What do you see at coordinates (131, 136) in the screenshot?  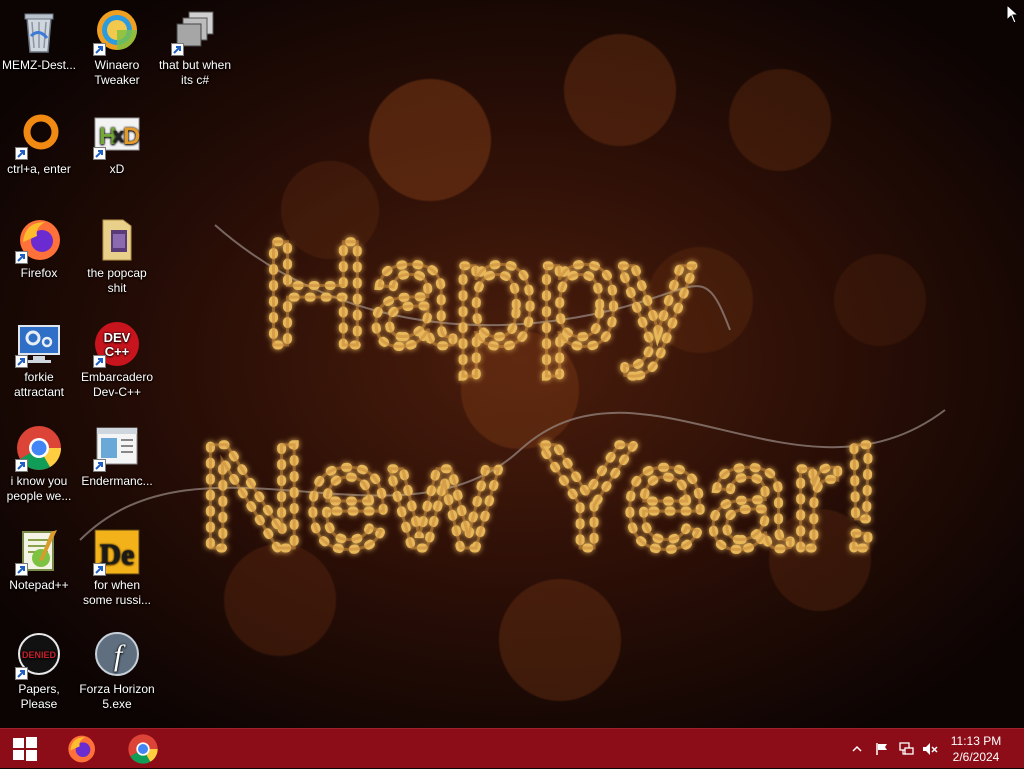 I see `svg-text: D` at bounding box center [131, 136].